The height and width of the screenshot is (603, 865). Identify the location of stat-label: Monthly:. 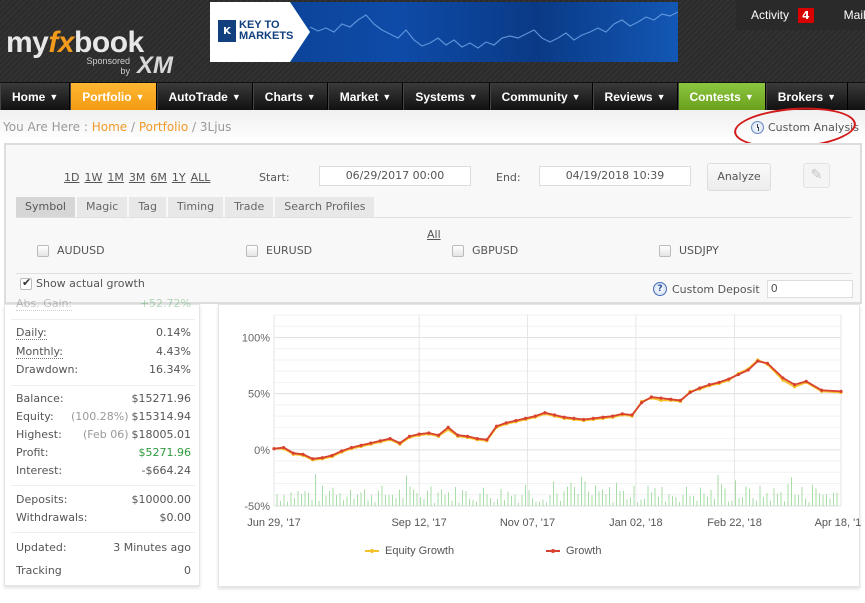
(39, 352).